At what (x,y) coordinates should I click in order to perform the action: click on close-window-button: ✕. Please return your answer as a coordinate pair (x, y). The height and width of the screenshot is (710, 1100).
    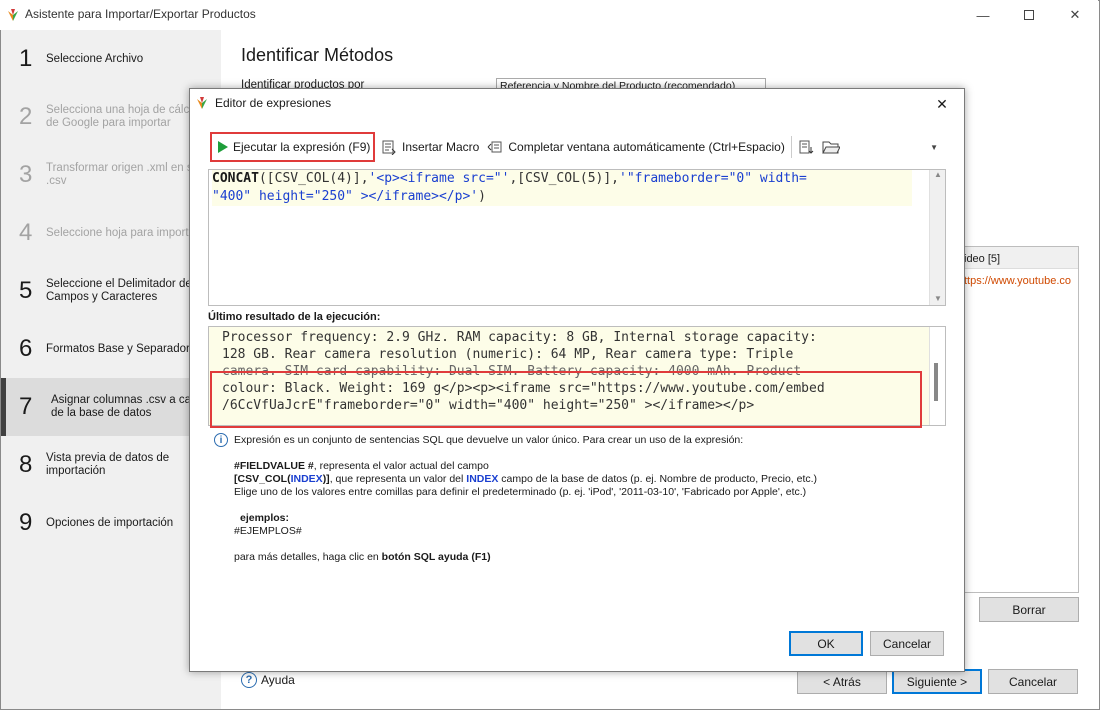
    Looking at the image, I should click on (1075, 15).